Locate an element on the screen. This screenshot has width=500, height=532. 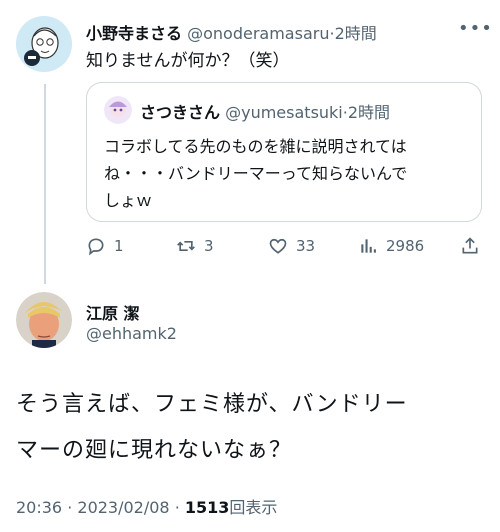
share-button is located at coordinates (470, 246).